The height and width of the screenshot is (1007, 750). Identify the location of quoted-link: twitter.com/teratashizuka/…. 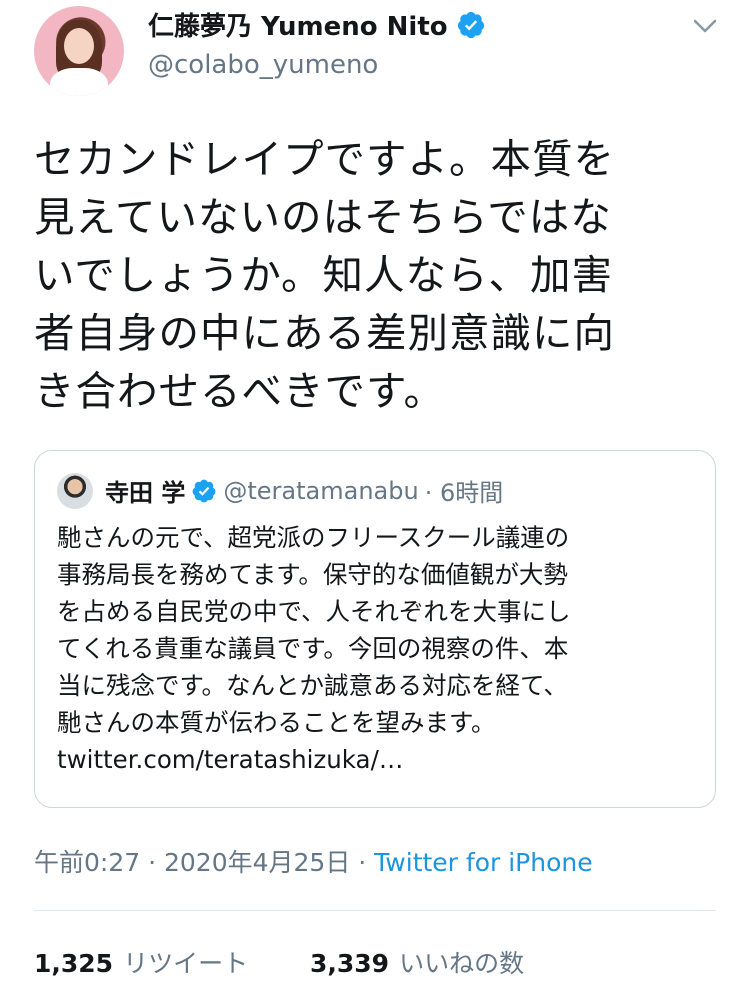
(377, 759).